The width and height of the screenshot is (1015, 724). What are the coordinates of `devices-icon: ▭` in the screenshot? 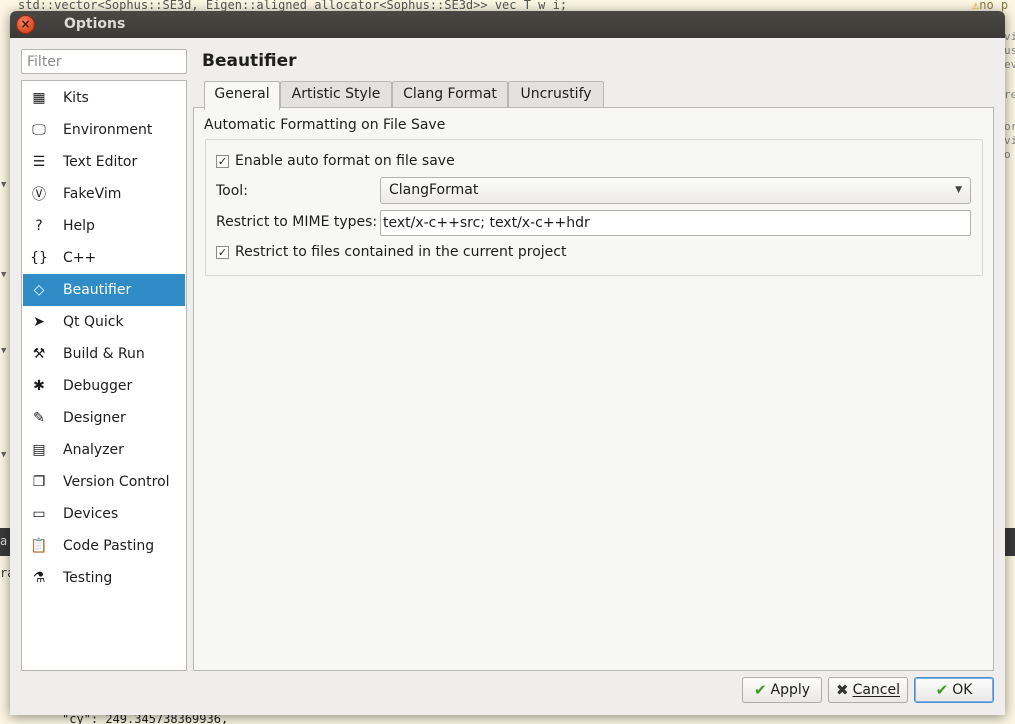 It's located at (39, 514).